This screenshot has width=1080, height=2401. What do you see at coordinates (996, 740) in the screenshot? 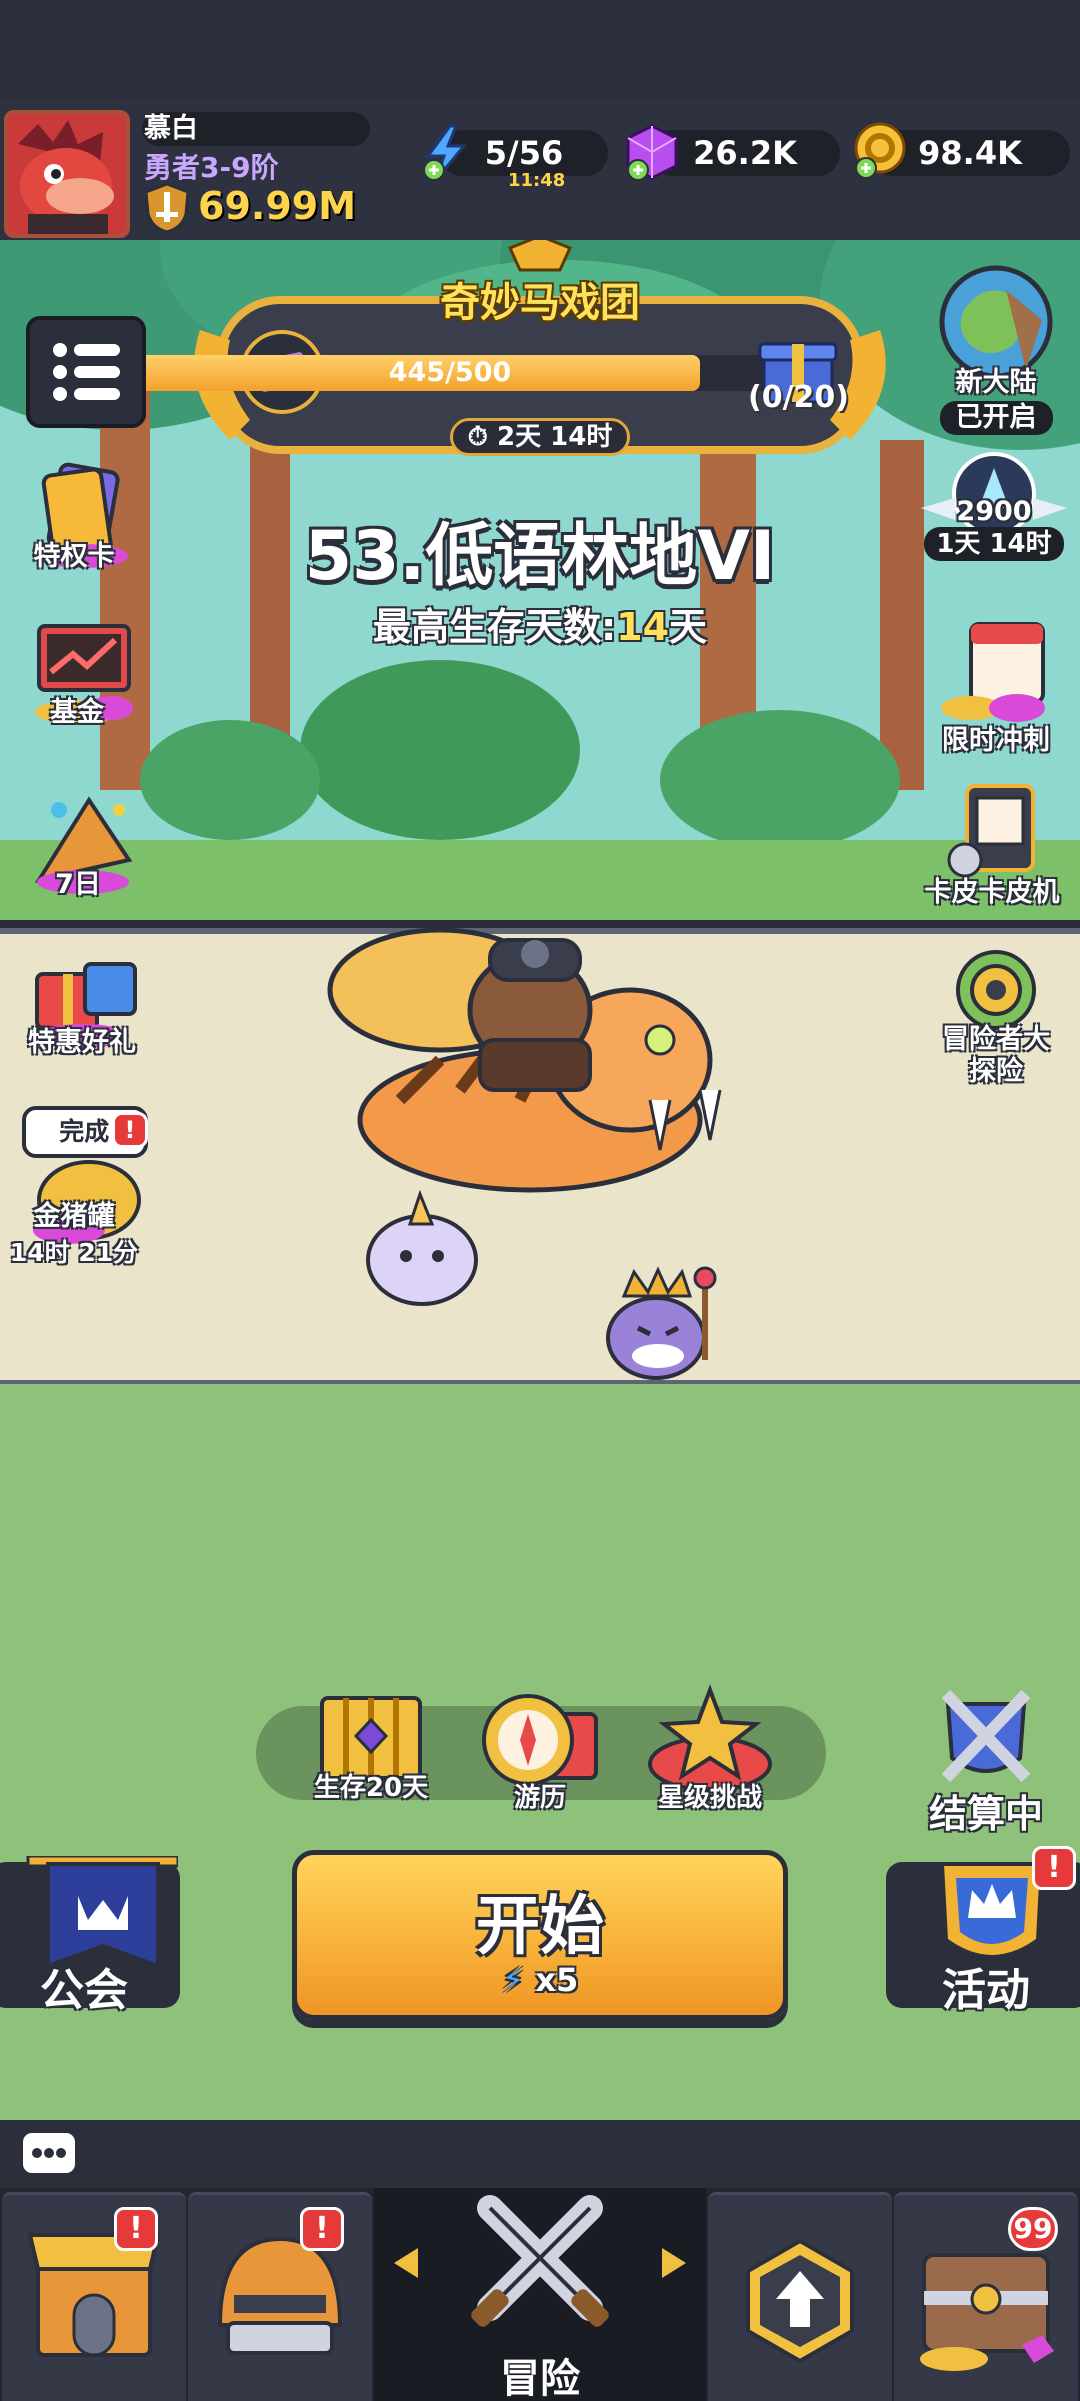
I see `limited-sprint-label: 限时冲刺` at bounding box center [996, 740].